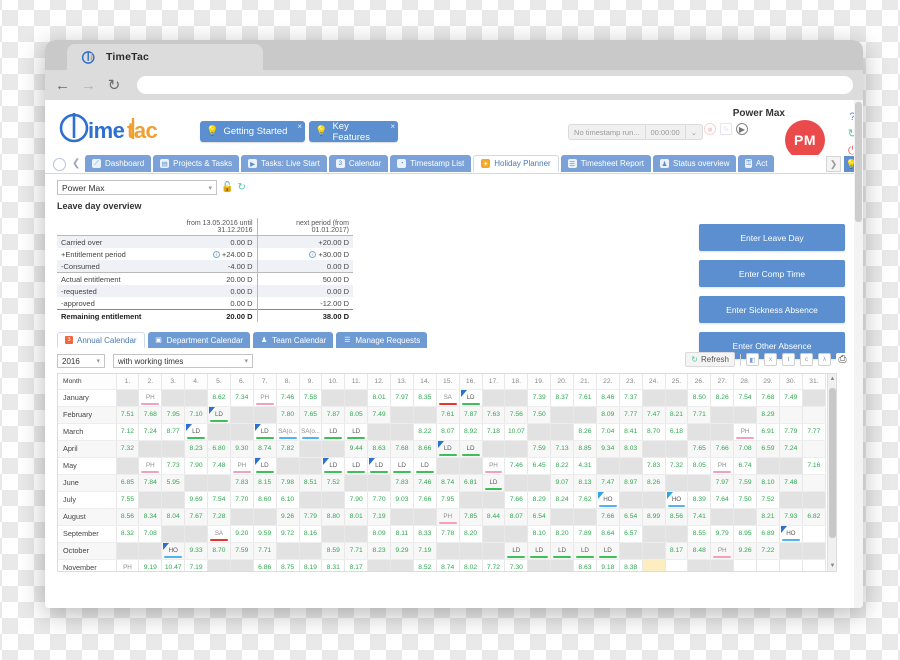  Describe the element at coordinates (137, 187) in the screenshot. I see `user-select: Power Max ▾` at that location.